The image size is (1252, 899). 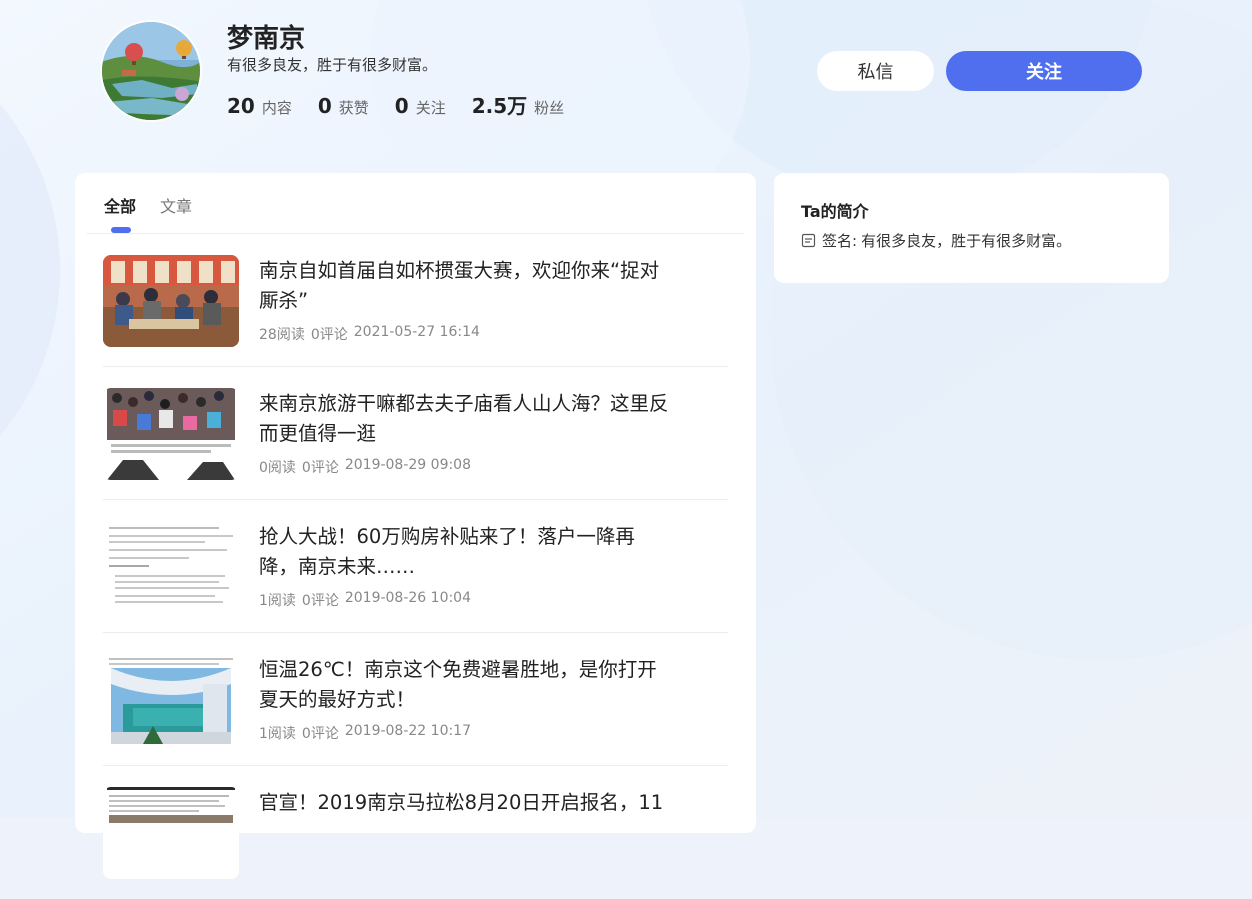 What do you see at coordinates (259, 106) in the screenshot?
I see `stat-content: 20 内容` at bounding box center [259, 106].